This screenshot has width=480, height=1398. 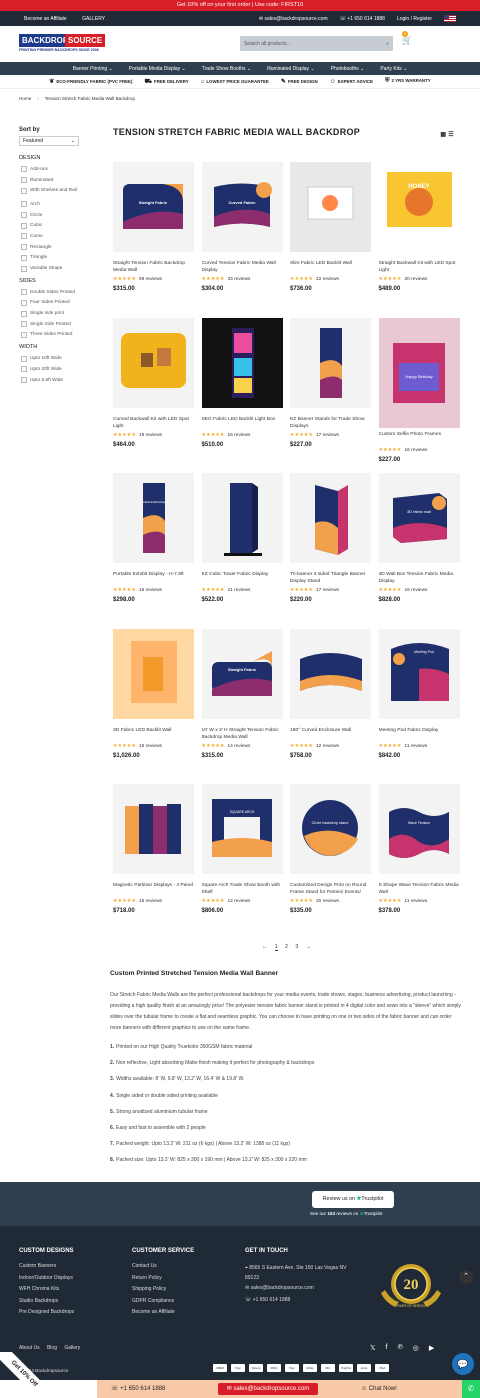 What do you see at coordinates (163, 1269) in the screenshot?
I see `footer-link: Contact Us` at bounding box center [163, 1269].